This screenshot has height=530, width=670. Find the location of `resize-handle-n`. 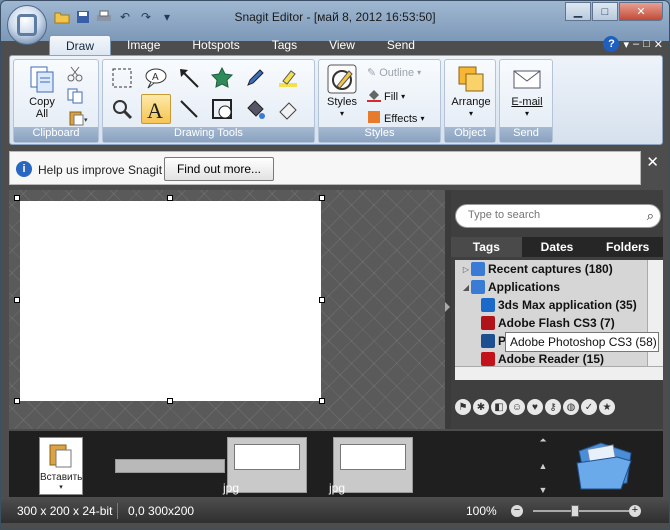

resize-handle-n is located at coordinates (170, 198).